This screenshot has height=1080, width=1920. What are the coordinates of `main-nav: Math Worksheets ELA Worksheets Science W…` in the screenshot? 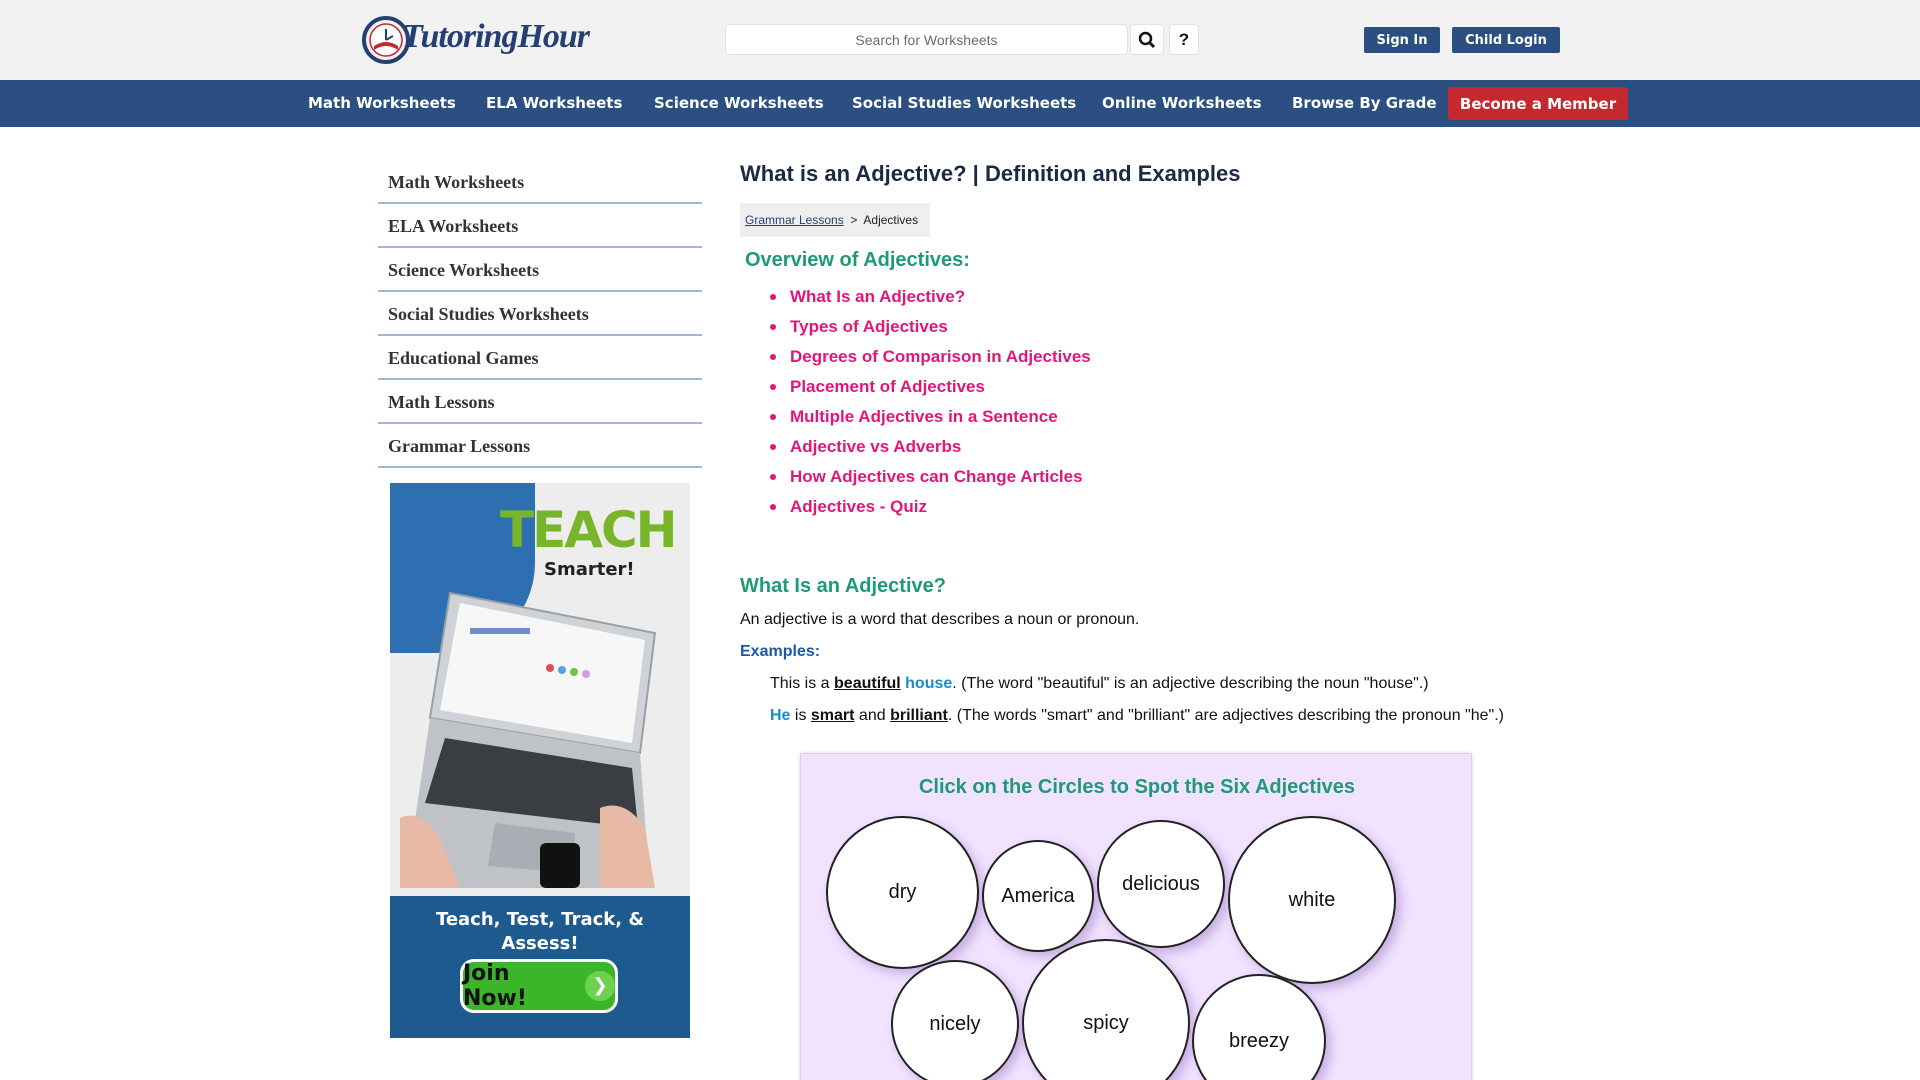 It's located at (960, 103).